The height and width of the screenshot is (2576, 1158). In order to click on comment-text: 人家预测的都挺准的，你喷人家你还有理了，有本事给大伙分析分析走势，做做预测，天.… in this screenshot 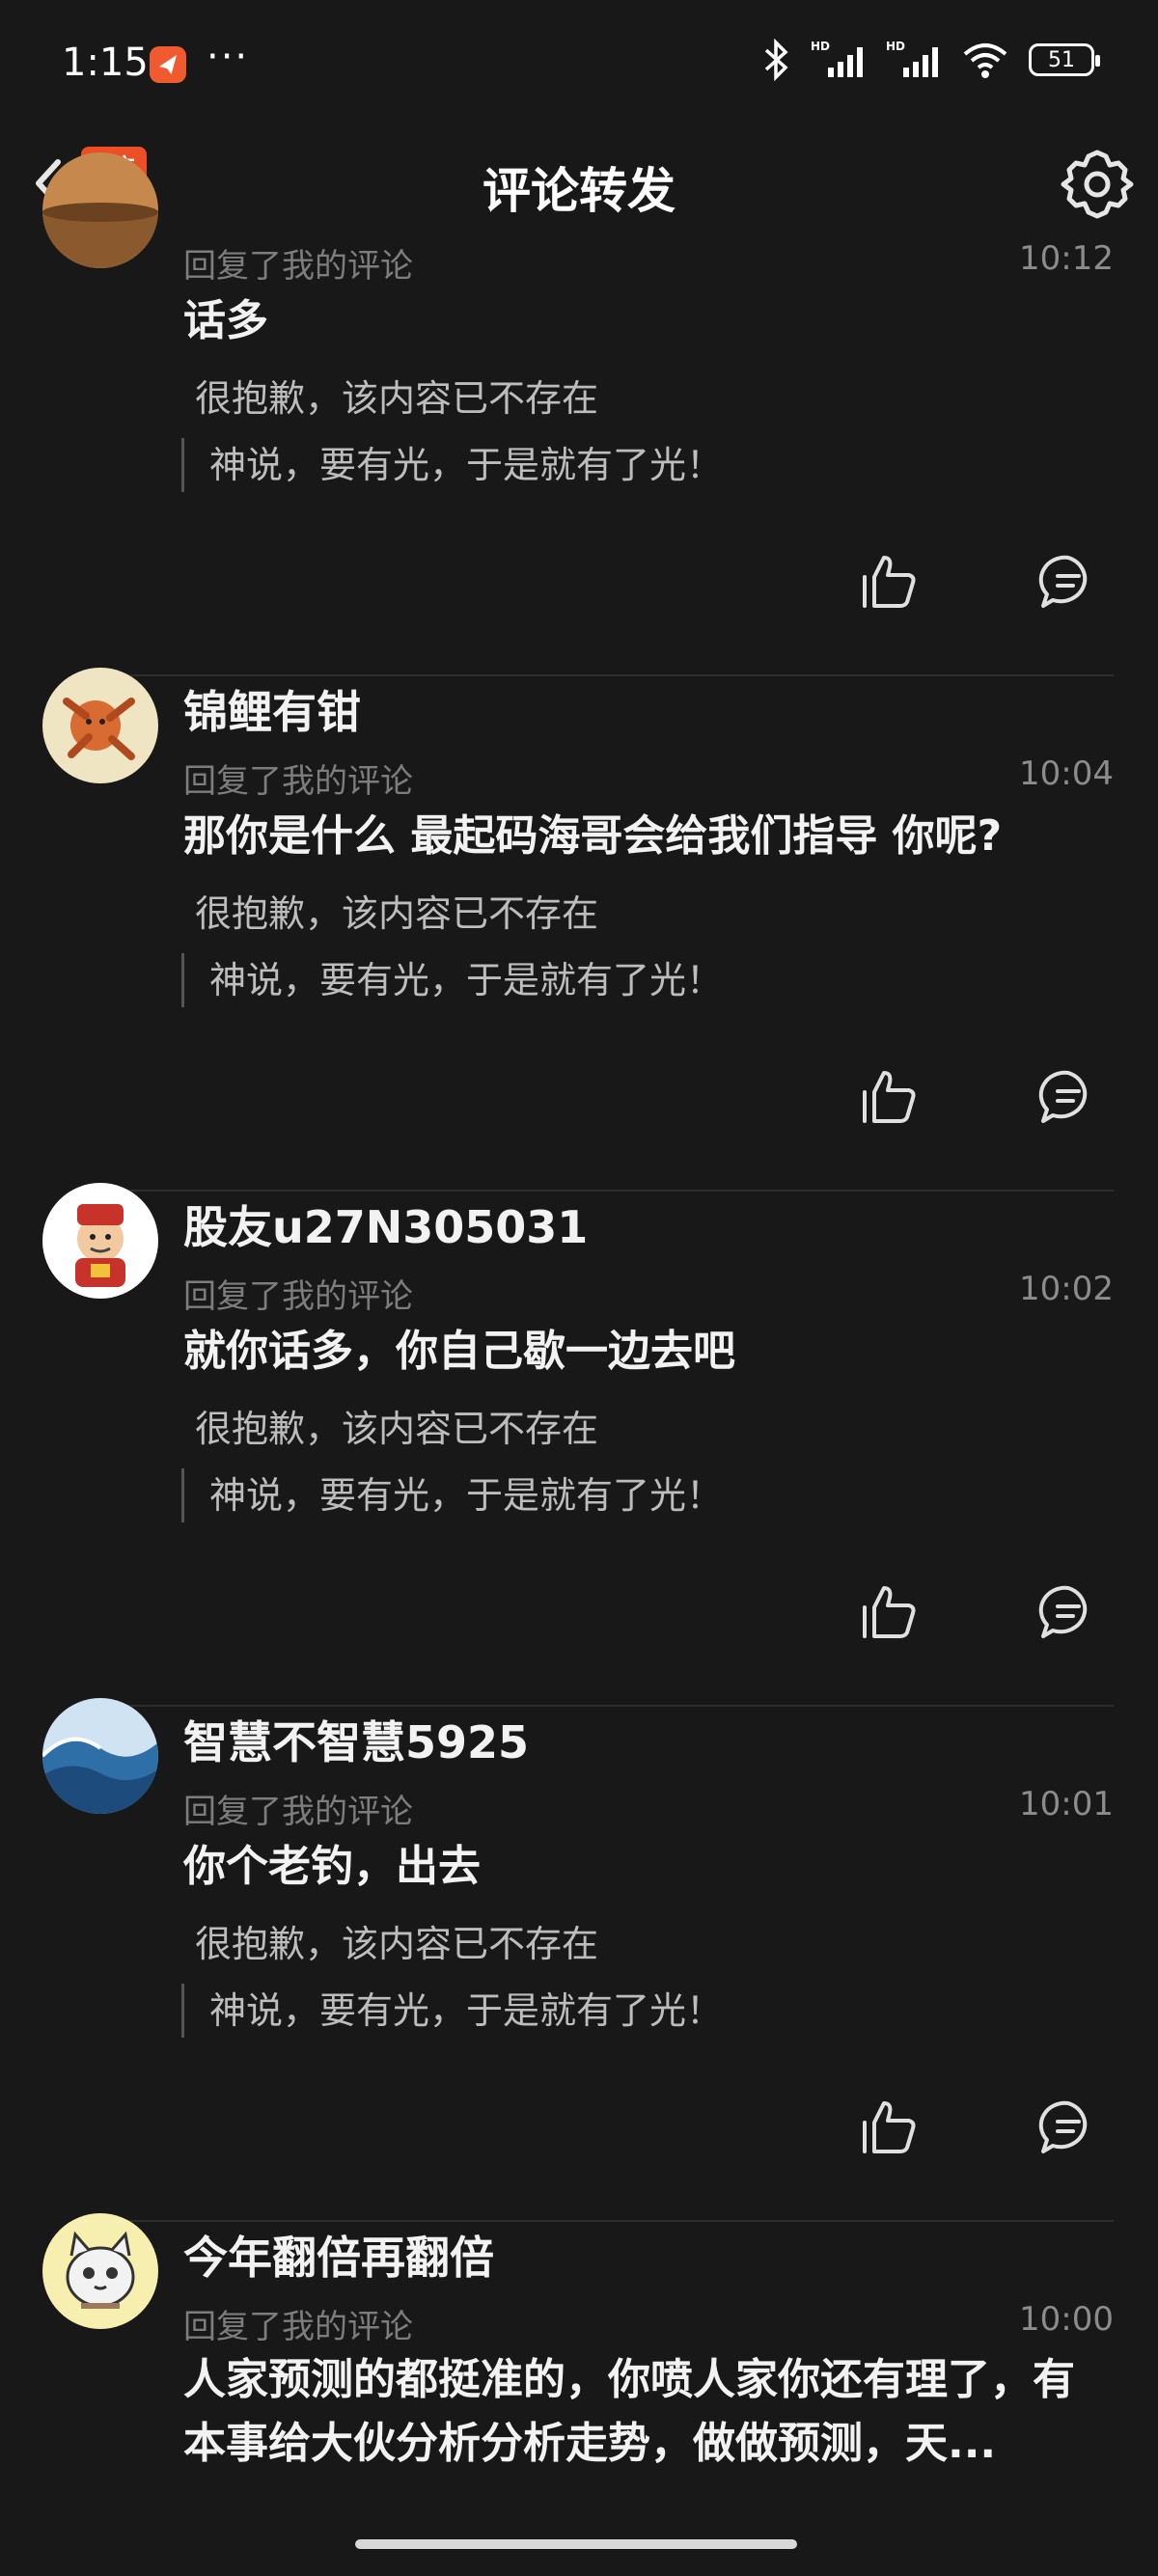, I will do `click(648, 2412)`.